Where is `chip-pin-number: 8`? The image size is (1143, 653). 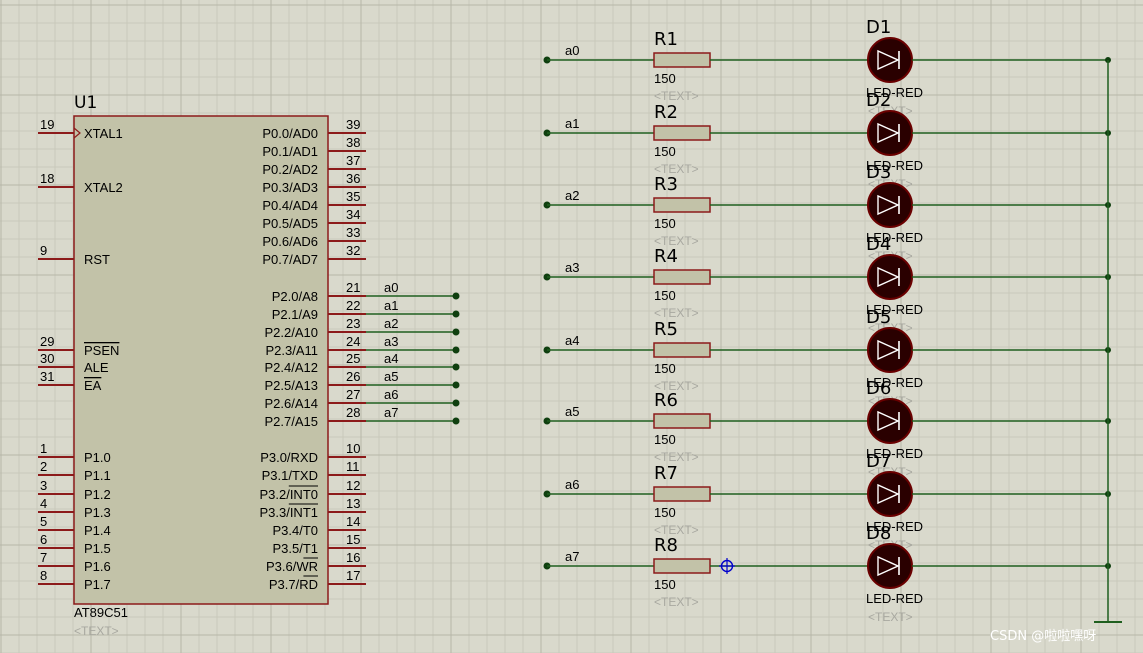
chip-pin-number: 8 is located at coordinates (43, 575).